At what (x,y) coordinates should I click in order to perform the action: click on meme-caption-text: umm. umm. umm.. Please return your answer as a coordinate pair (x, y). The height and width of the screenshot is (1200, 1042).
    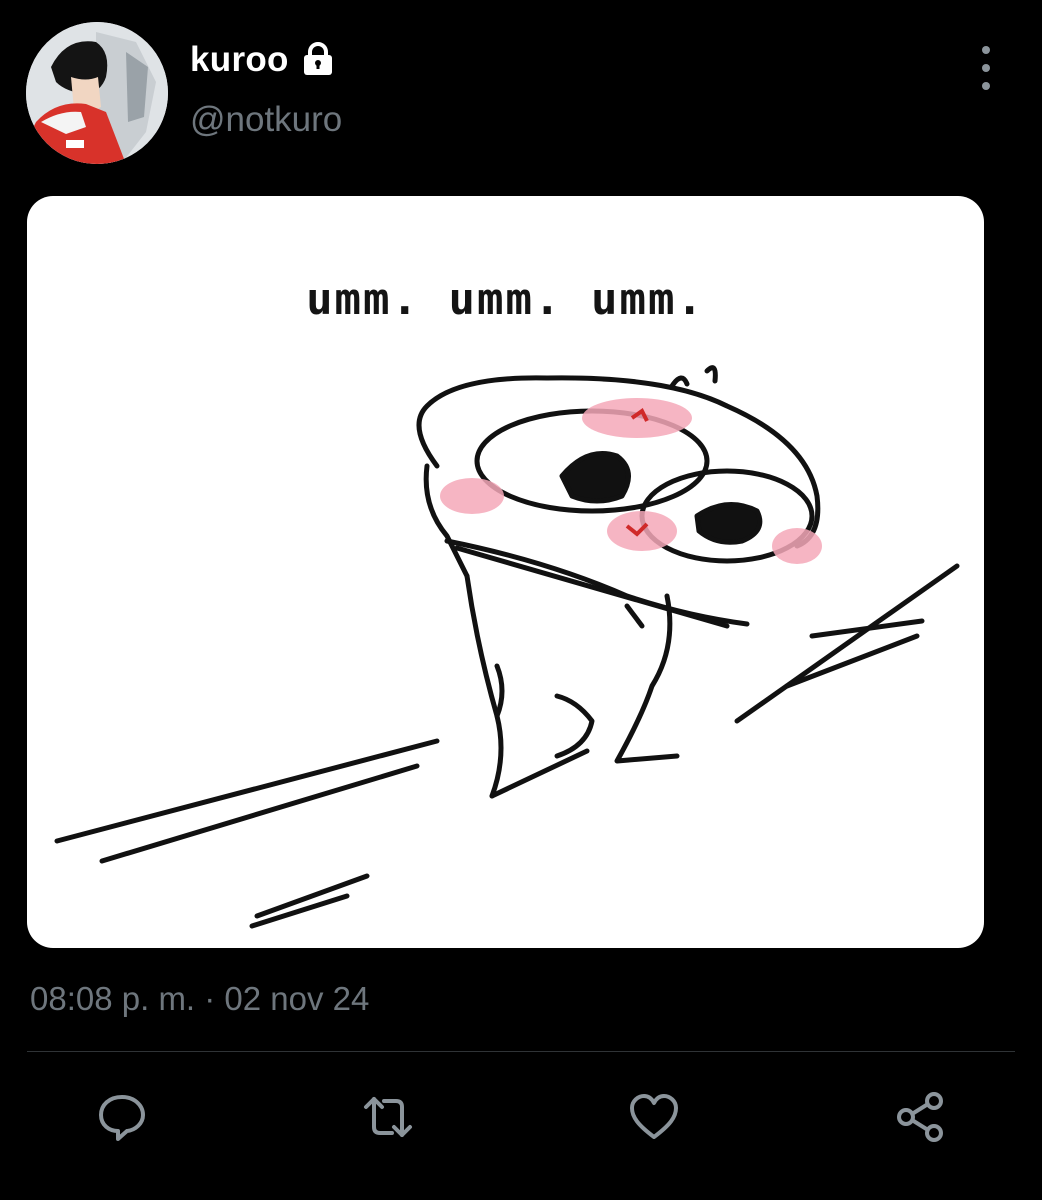
    Looking at the image, I should click on (505, 299).